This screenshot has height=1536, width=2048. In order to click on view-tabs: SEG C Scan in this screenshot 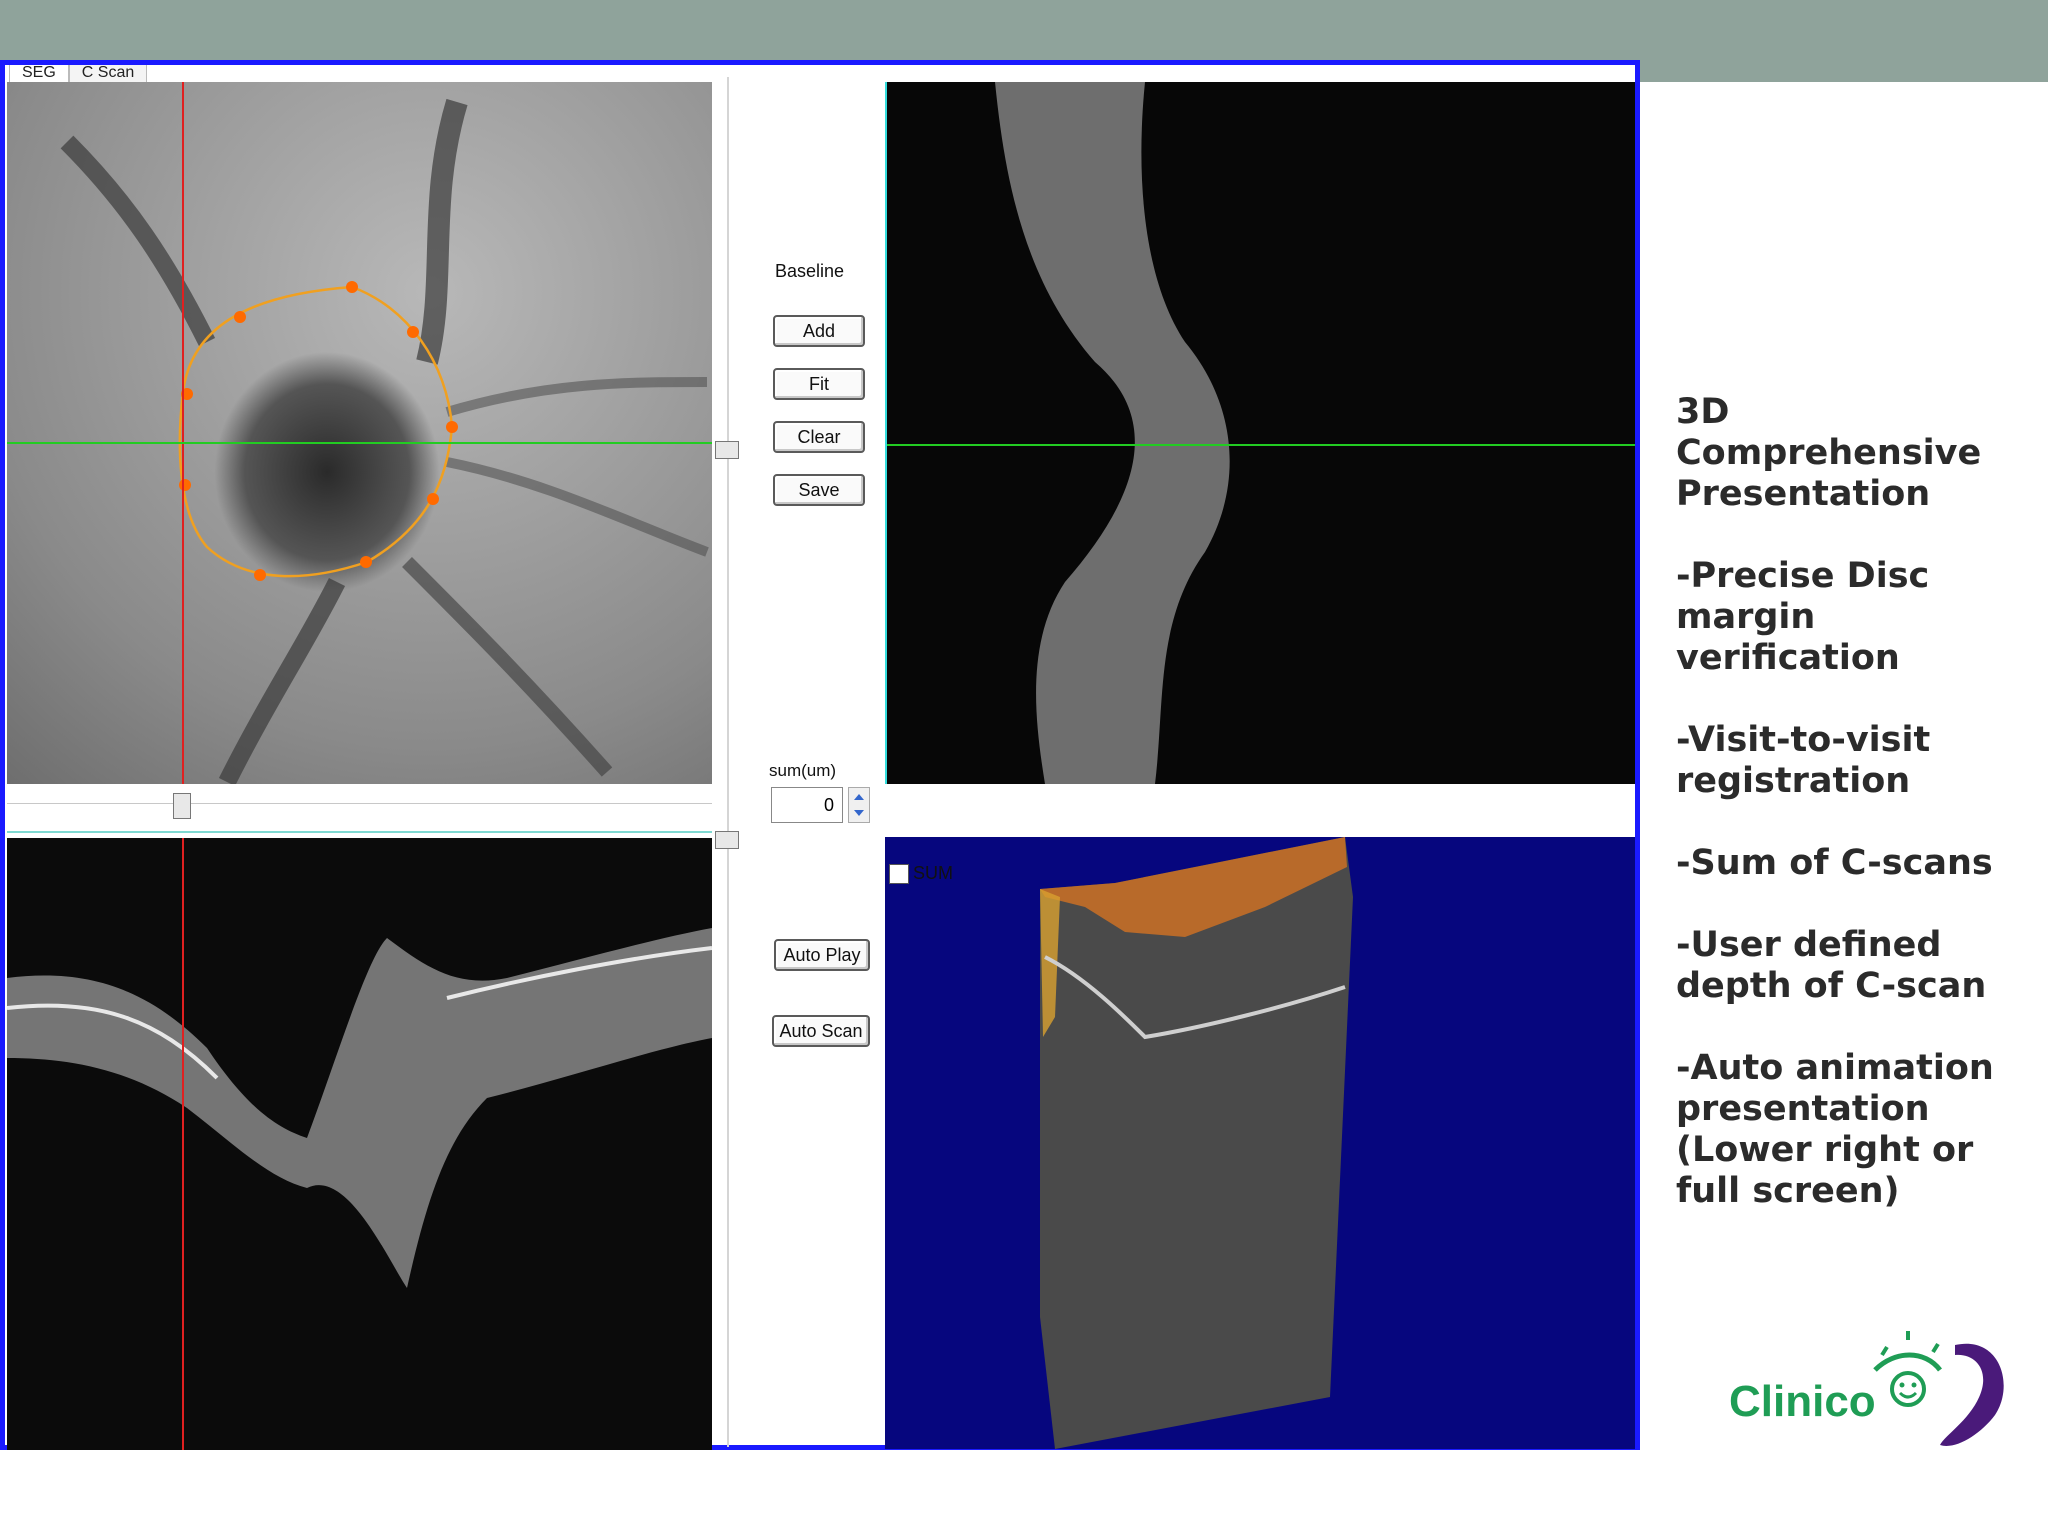, I will do `click(78, 74)`.